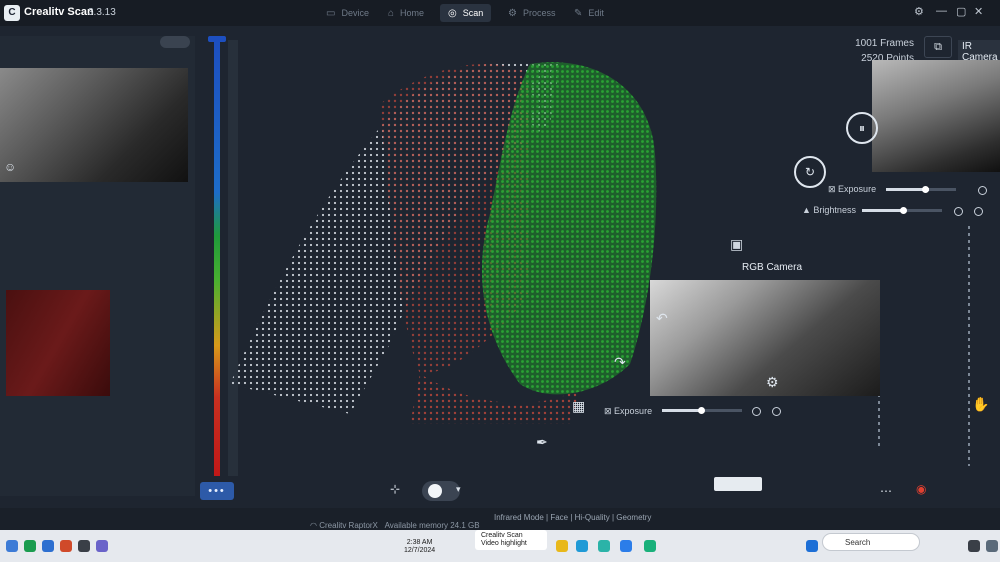 Image resolution: width=1000 pixels, height=562 pixels. I want to click on refresh-icon: ↻, so click(810, 172).